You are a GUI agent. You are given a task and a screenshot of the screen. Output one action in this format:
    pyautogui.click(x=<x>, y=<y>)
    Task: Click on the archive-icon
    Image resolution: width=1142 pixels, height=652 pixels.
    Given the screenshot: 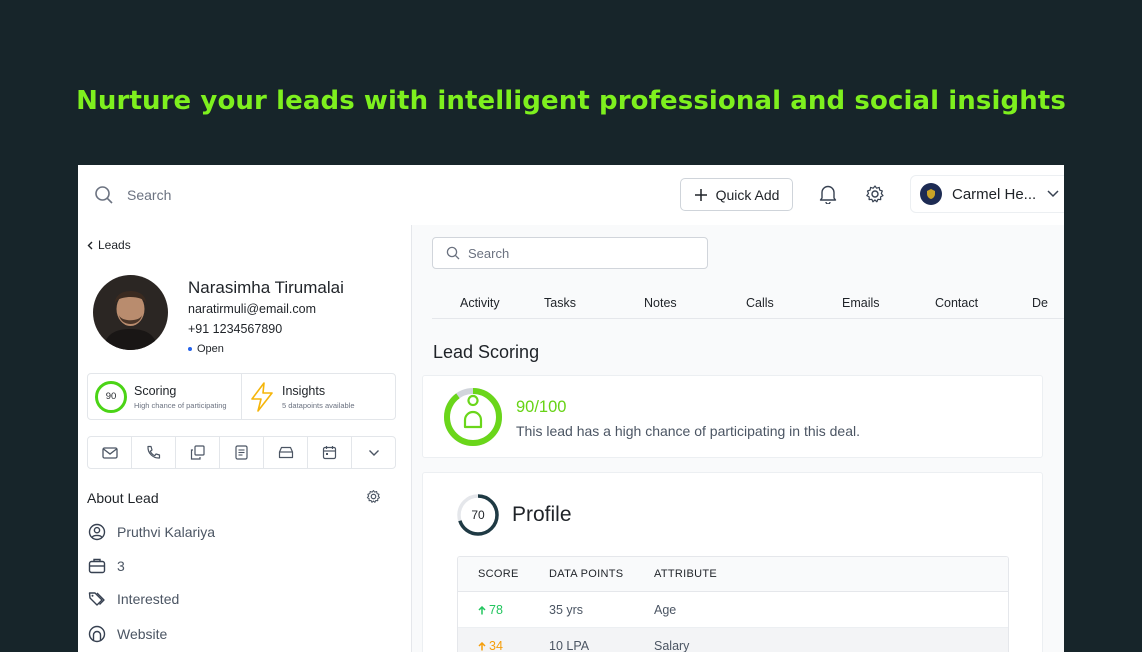 What is the action you would take?
    pyautogui.click(x=285, y=452)
    